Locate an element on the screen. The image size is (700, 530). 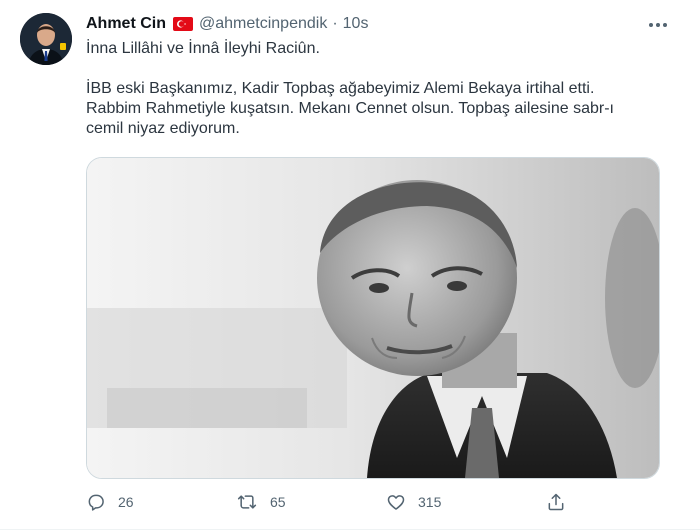
turkey-flag-icon is located at coordinates (183, 24).